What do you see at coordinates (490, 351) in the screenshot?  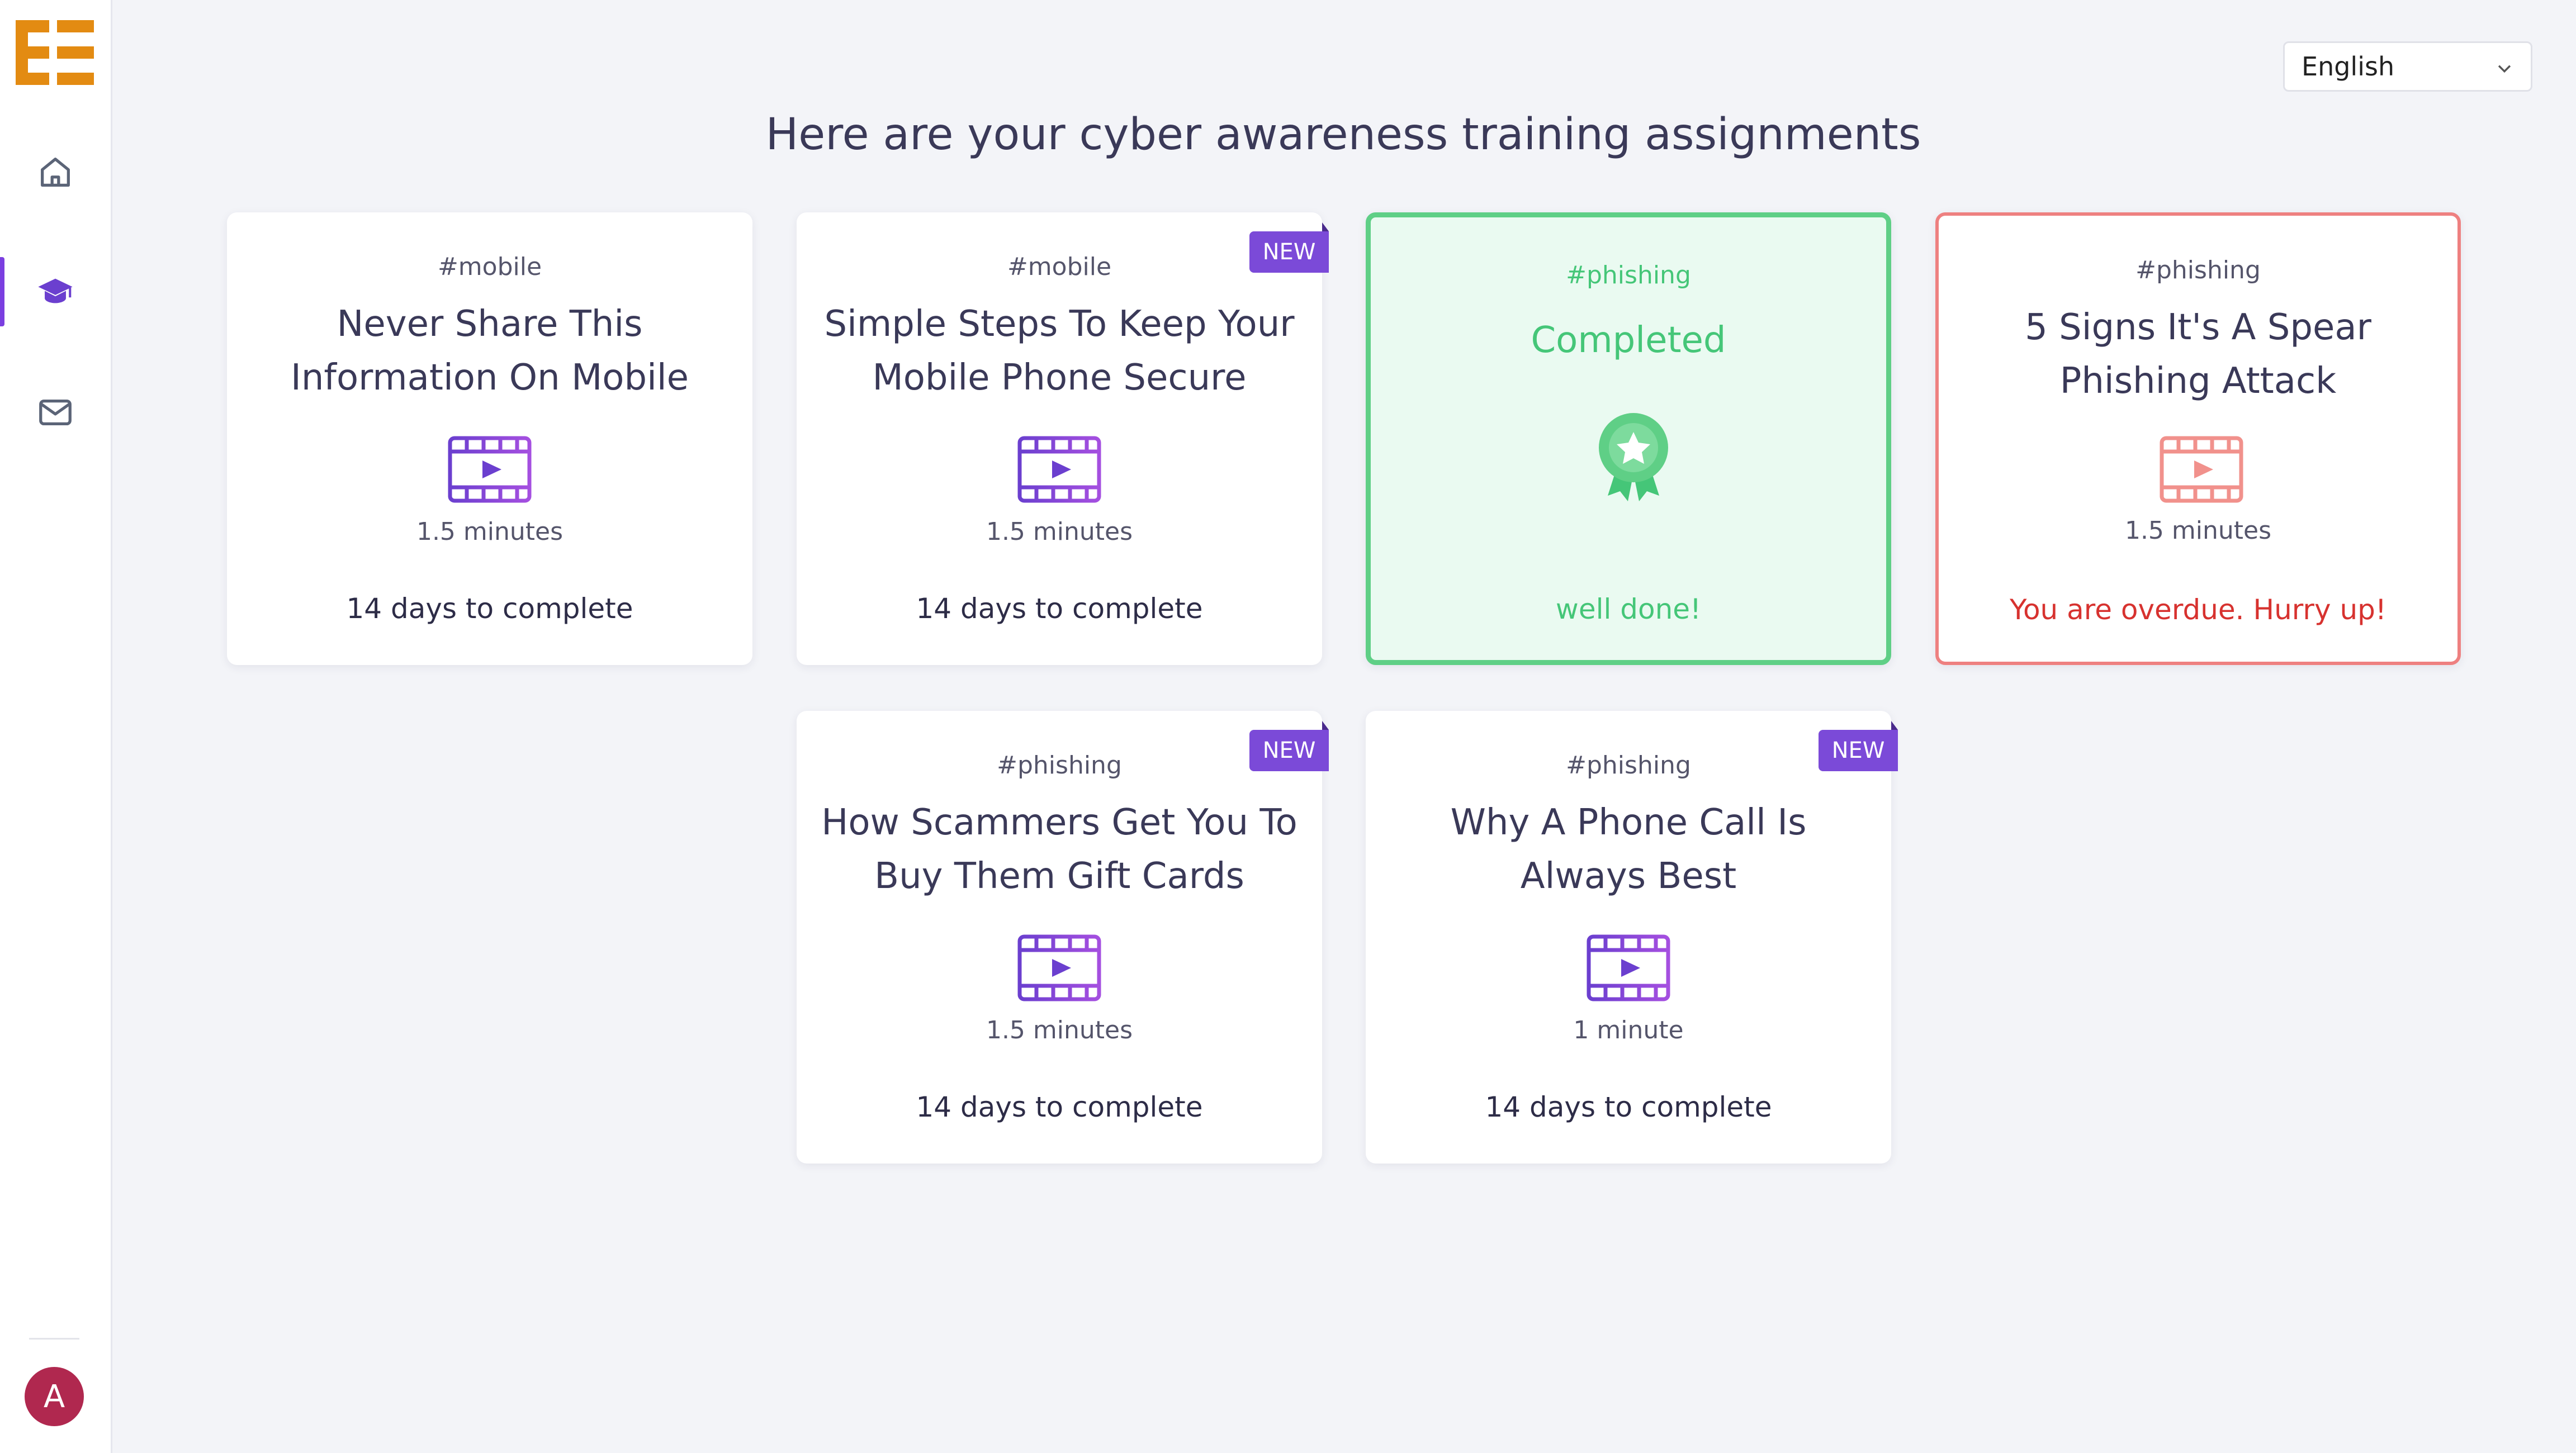 I see `card-title: Never Share This Information On Mobile` at bounding box center [490, 351].